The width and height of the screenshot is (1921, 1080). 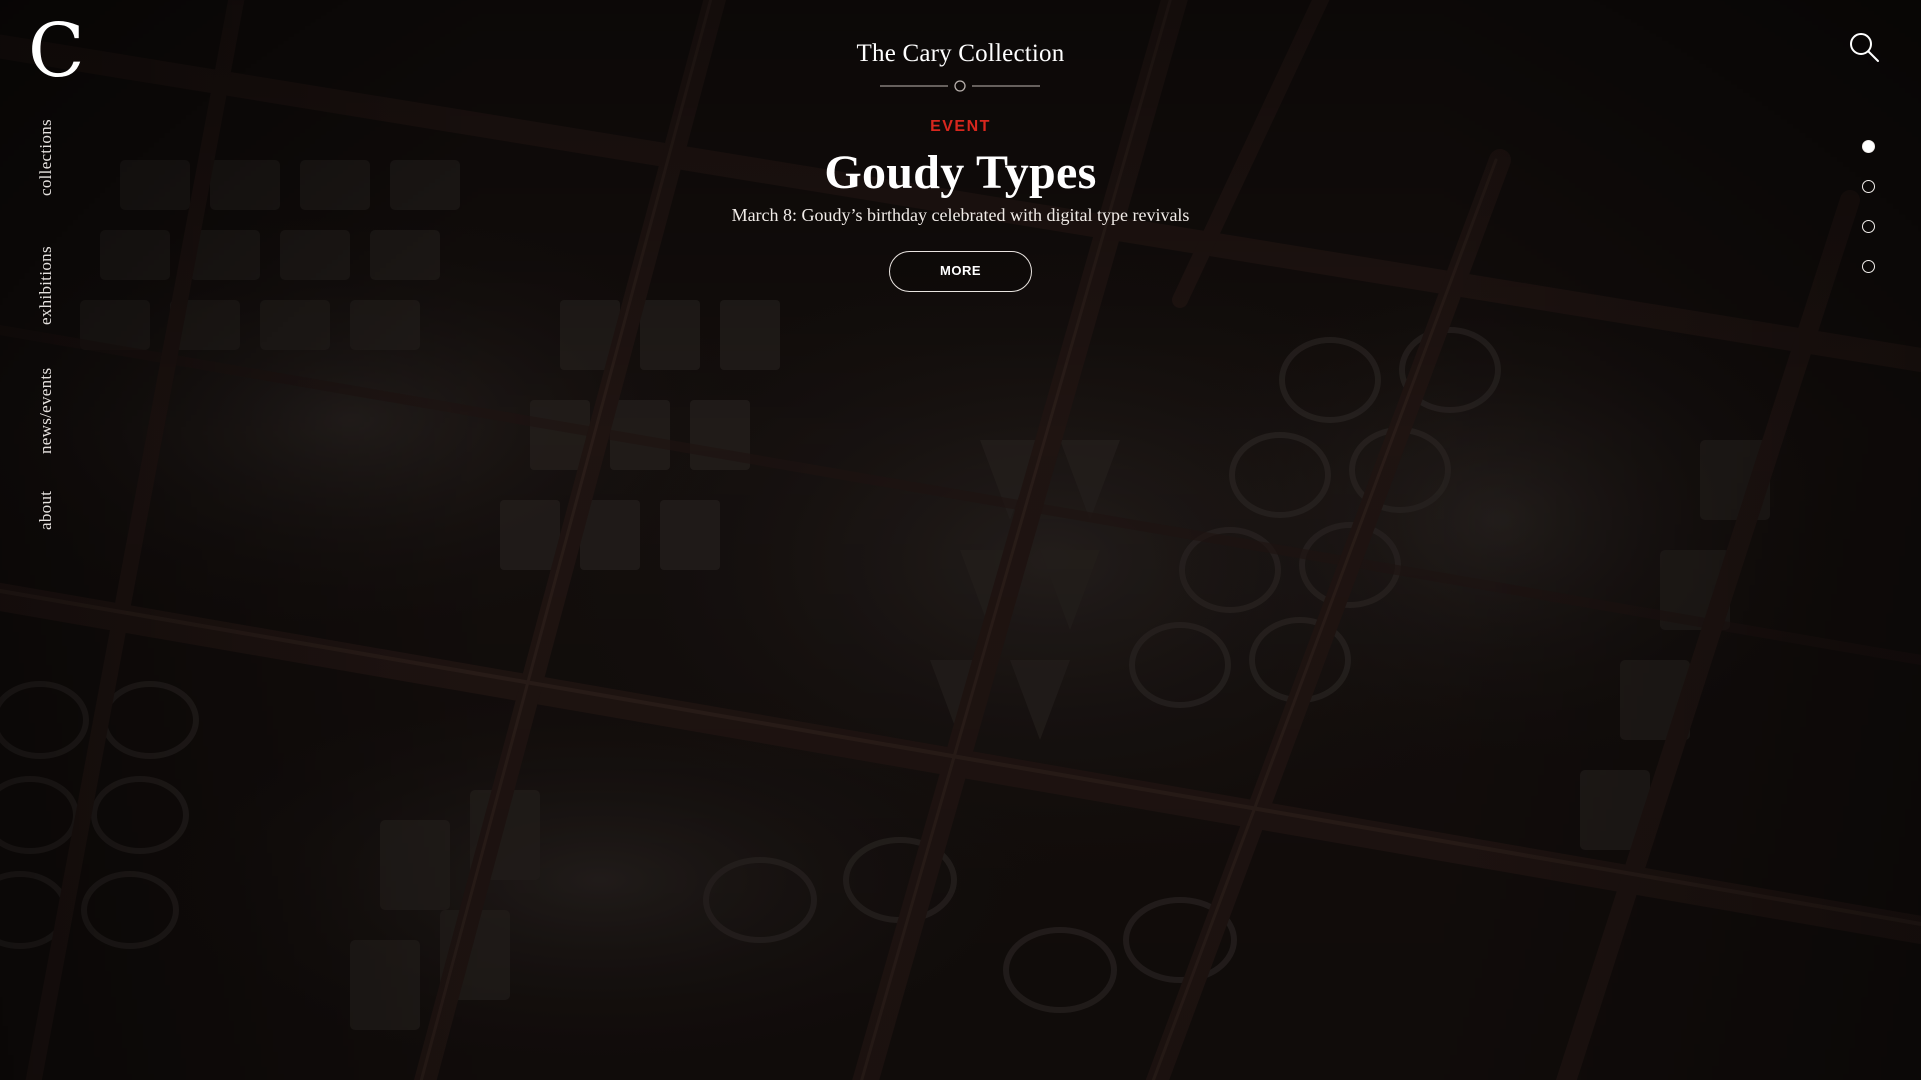 I want to click on event-category-label: EVENT, so click(x=960, y=126).